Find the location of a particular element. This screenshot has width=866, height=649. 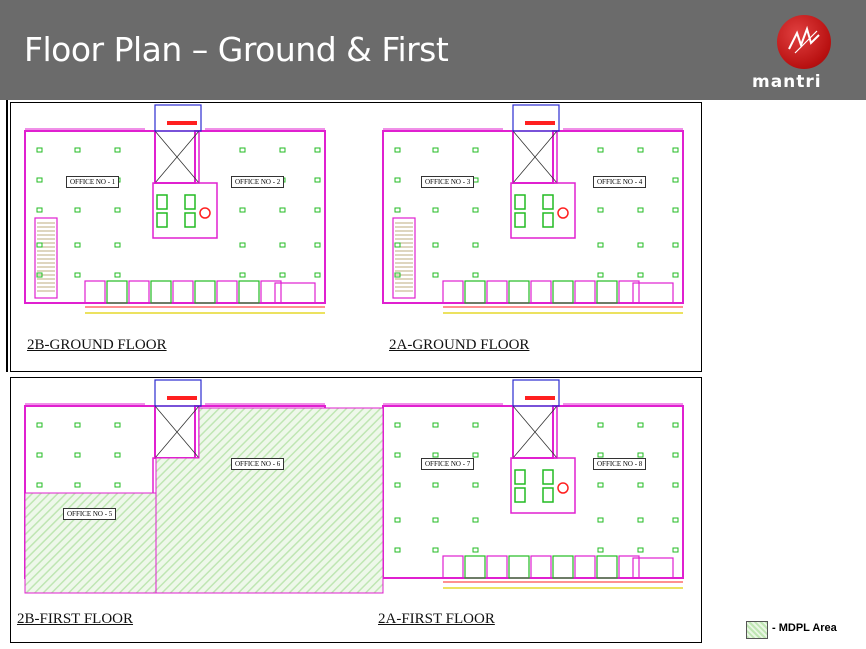

office-label-2: OFFICE NO - 2 is located at coordinates (258, 182).